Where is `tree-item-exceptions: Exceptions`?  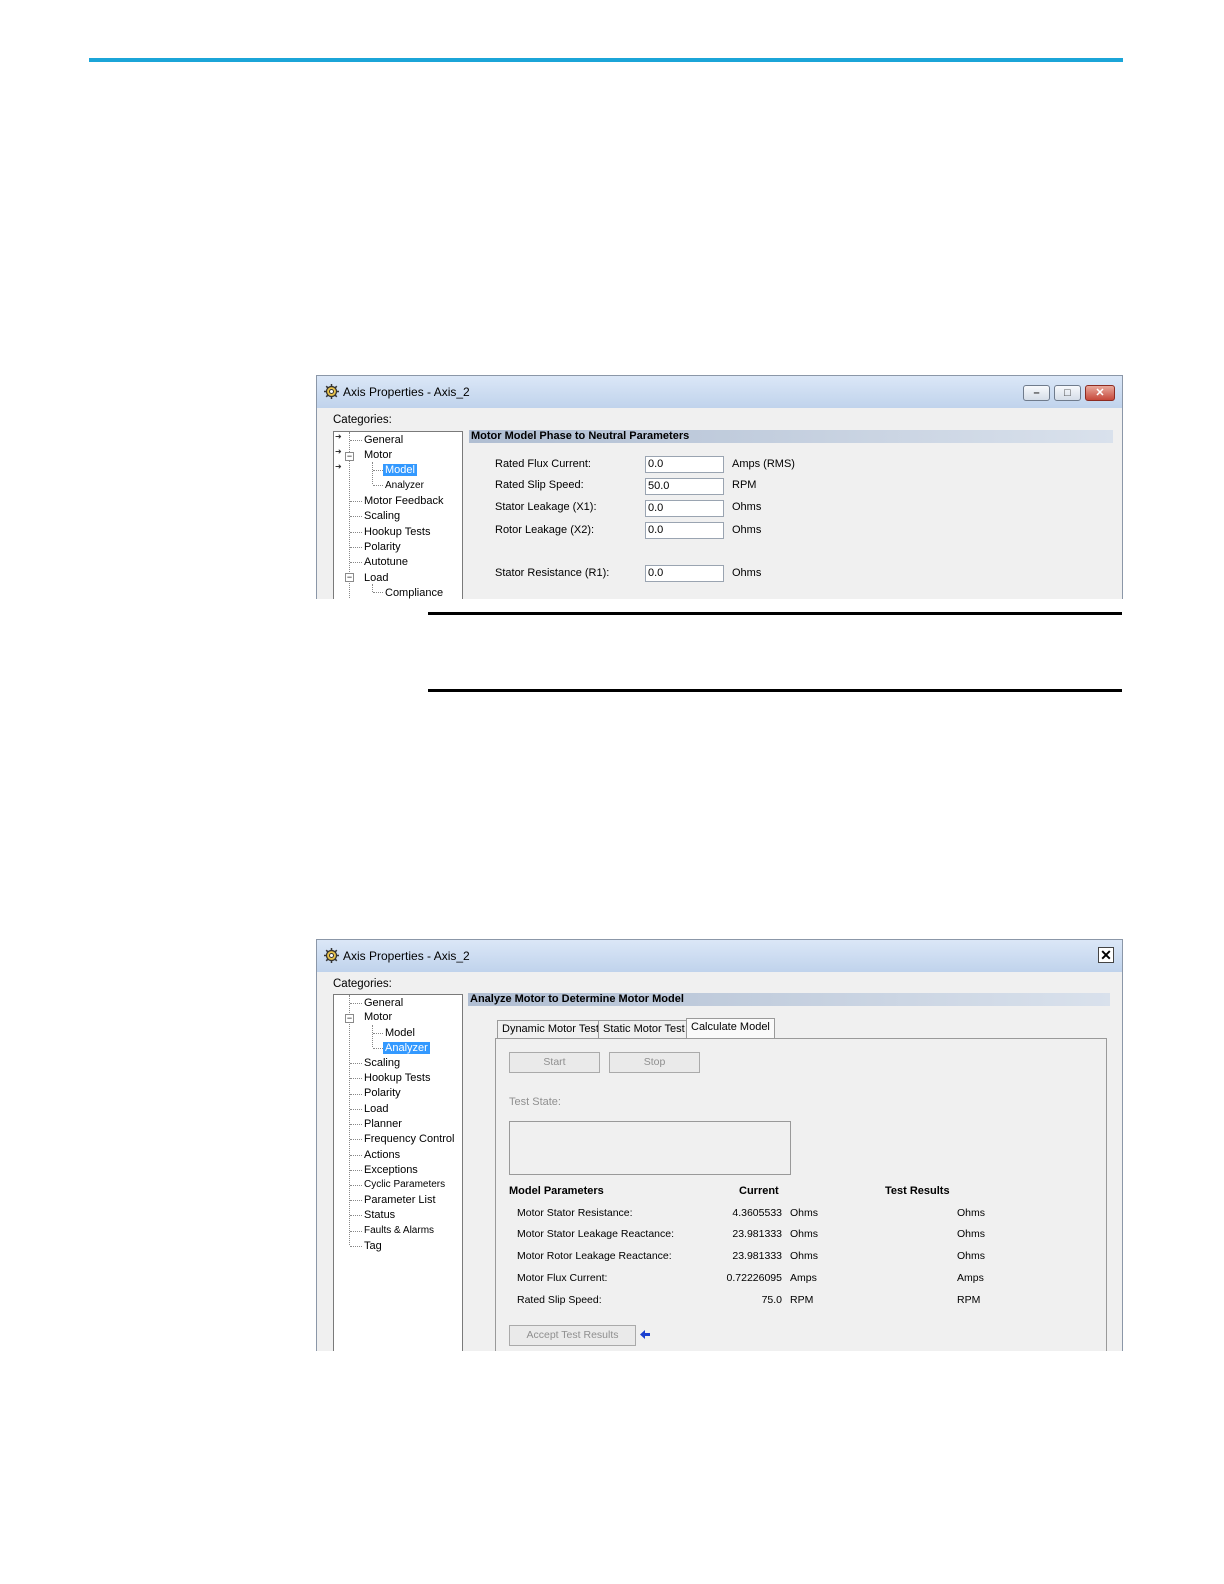
tree-item-exceptions: Exceptions is located at coordinates (391, 1170).